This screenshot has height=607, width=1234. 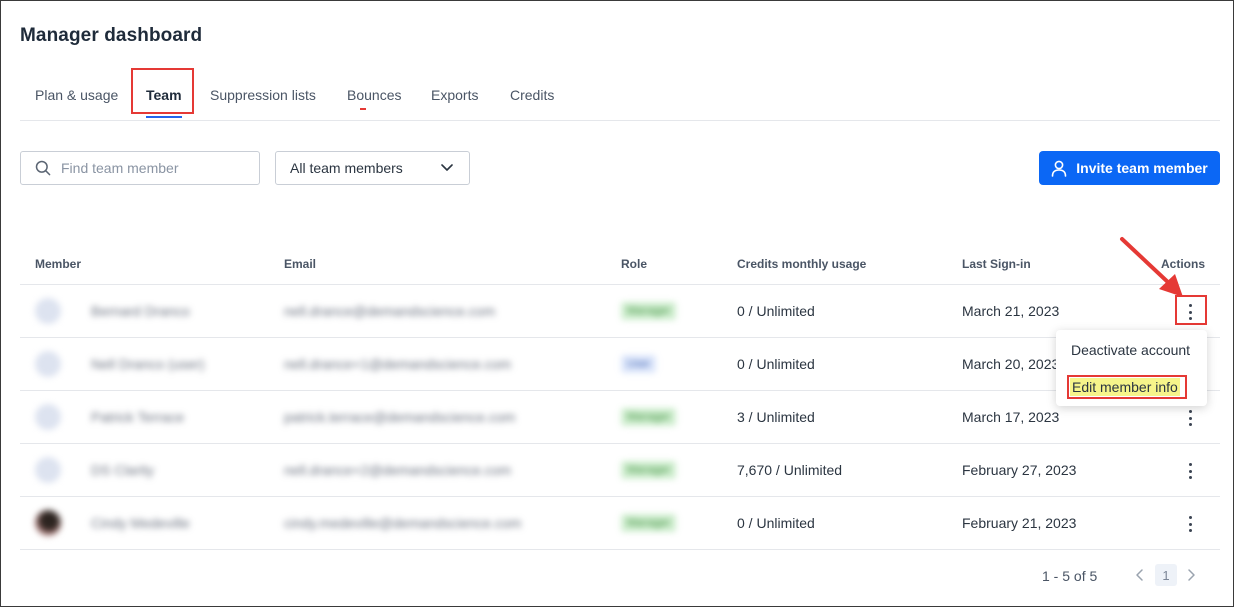 I want to click on member-name: Nell Dranco (user), so click(x=148, y=364).